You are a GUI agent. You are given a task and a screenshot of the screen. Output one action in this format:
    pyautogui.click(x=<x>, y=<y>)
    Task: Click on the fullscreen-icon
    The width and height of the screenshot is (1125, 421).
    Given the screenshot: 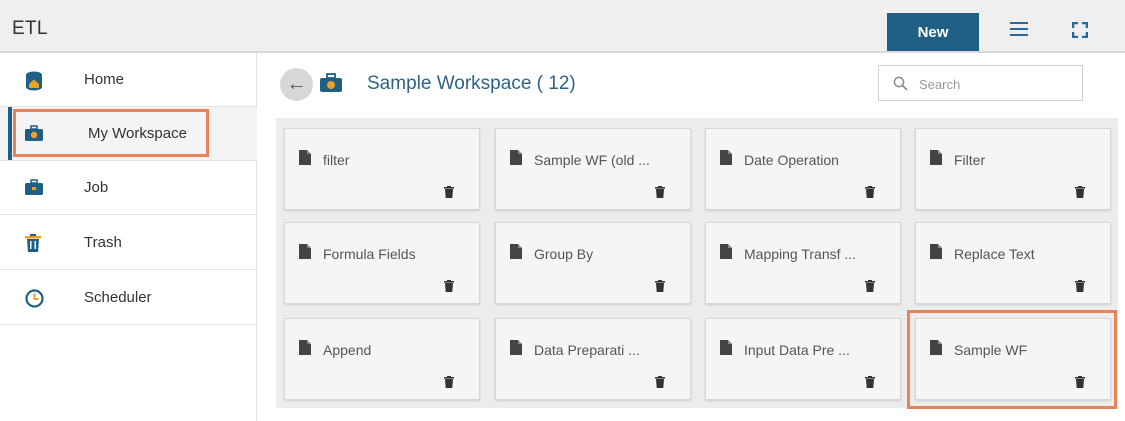 What is the action you would take?
    pyautogui.click(x=1080, y=30)
    